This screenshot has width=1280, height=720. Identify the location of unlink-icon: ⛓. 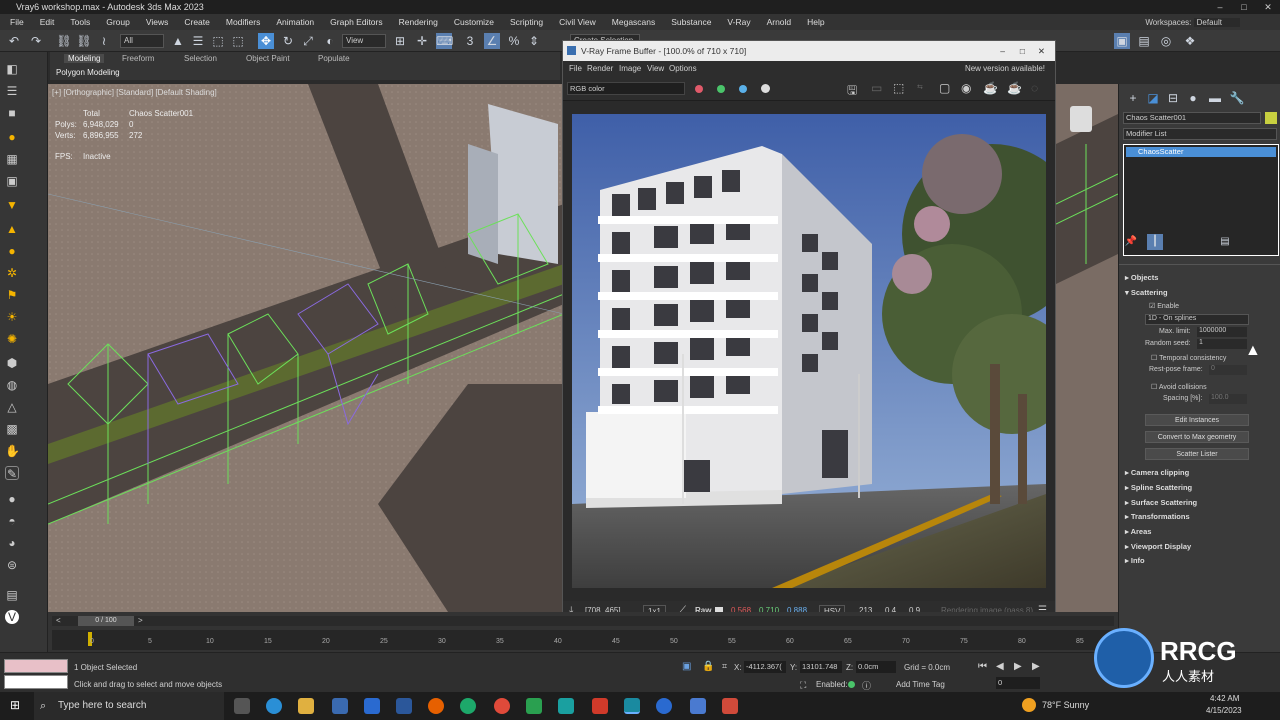
(84, 41).